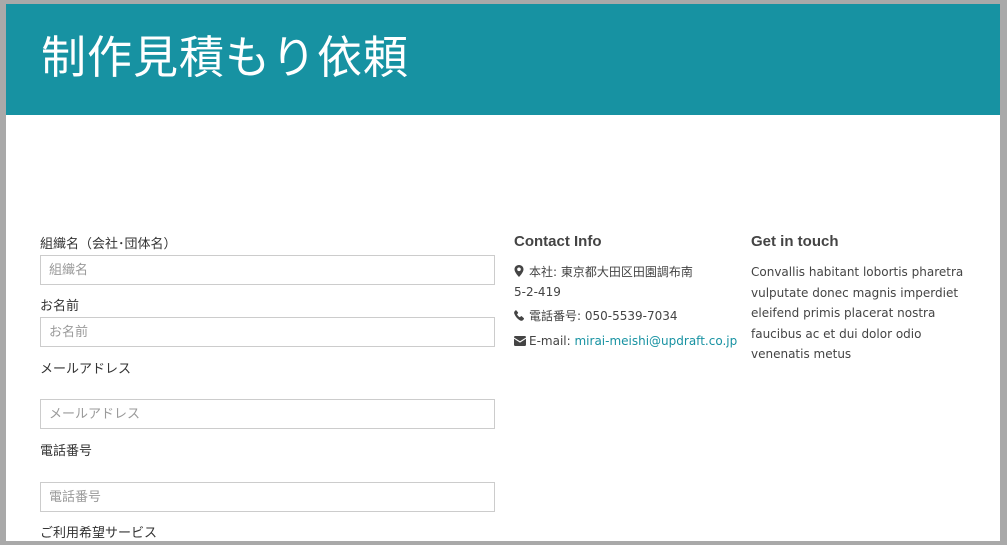 This screenshot has width=1007, height=545. I want to click on phone-icon, so click(520, 315).